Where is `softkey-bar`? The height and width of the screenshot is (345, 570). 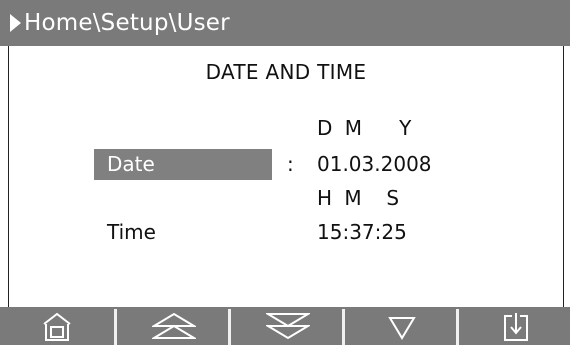 softkey-bar is located at coordinates (285, 326).